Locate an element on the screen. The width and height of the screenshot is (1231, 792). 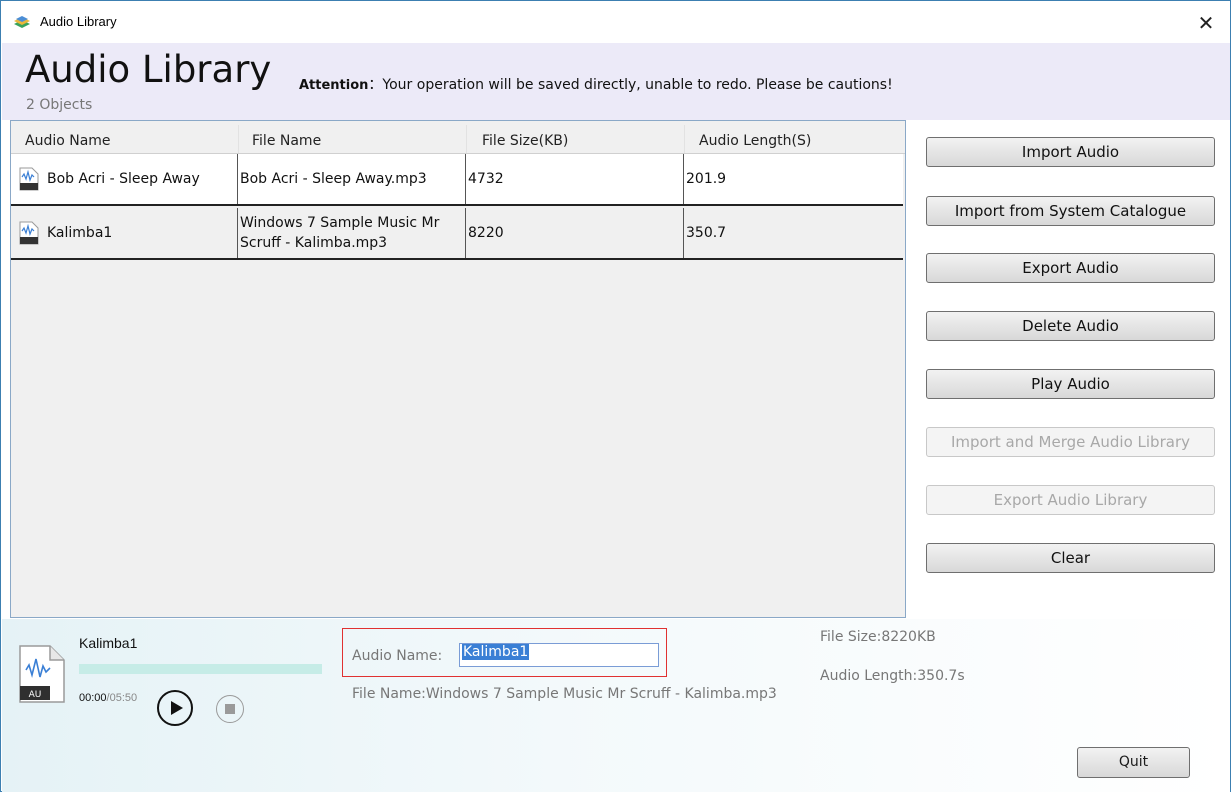
player-track-title: Kalimba1 is located at coordinates (108, 643).